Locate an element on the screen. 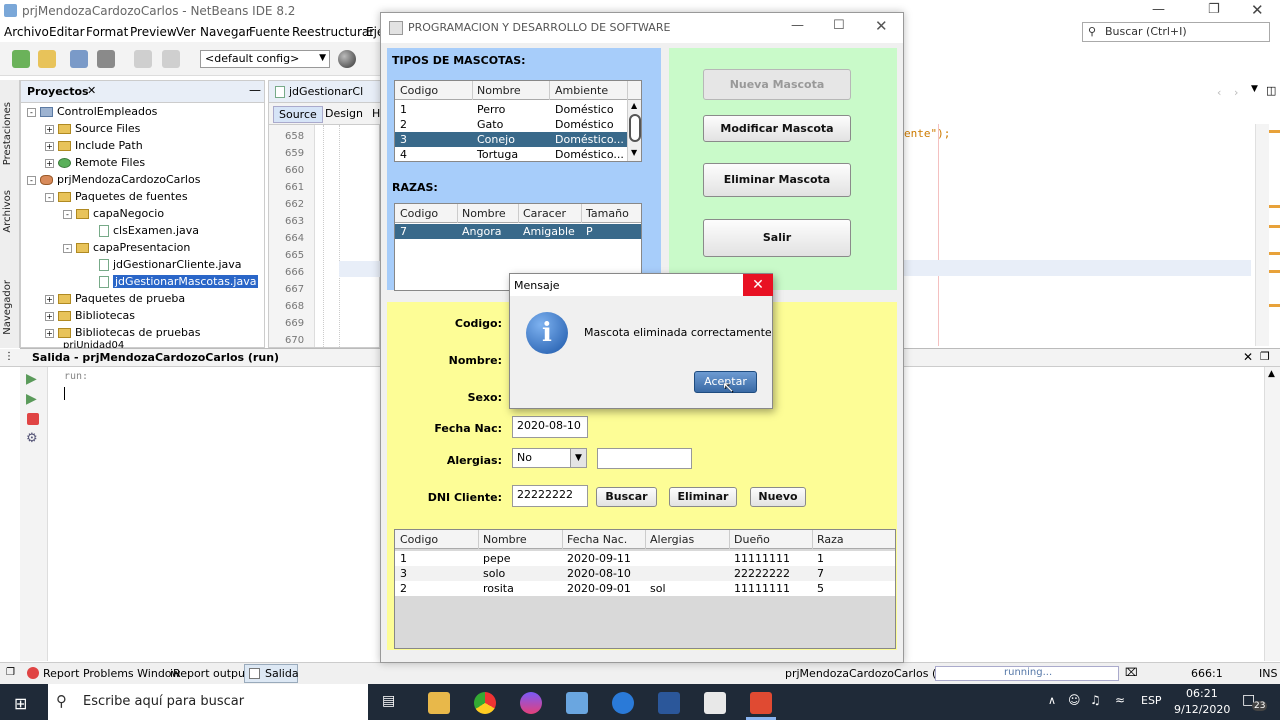 Image resolution: width=1280 pixels, height=720 pixels. alergias-detail-field is located at coordinates (644, 458).